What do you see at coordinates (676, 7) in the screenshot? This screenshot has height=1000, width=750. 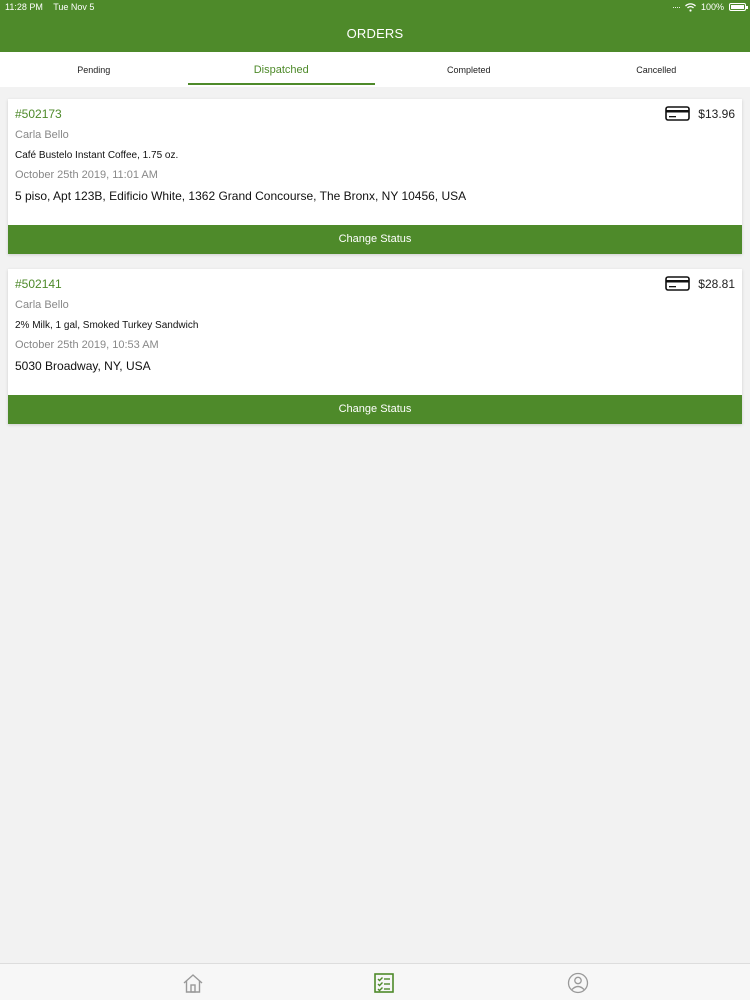 I see `signal-icon: ····` at bounding box center [676, 7].